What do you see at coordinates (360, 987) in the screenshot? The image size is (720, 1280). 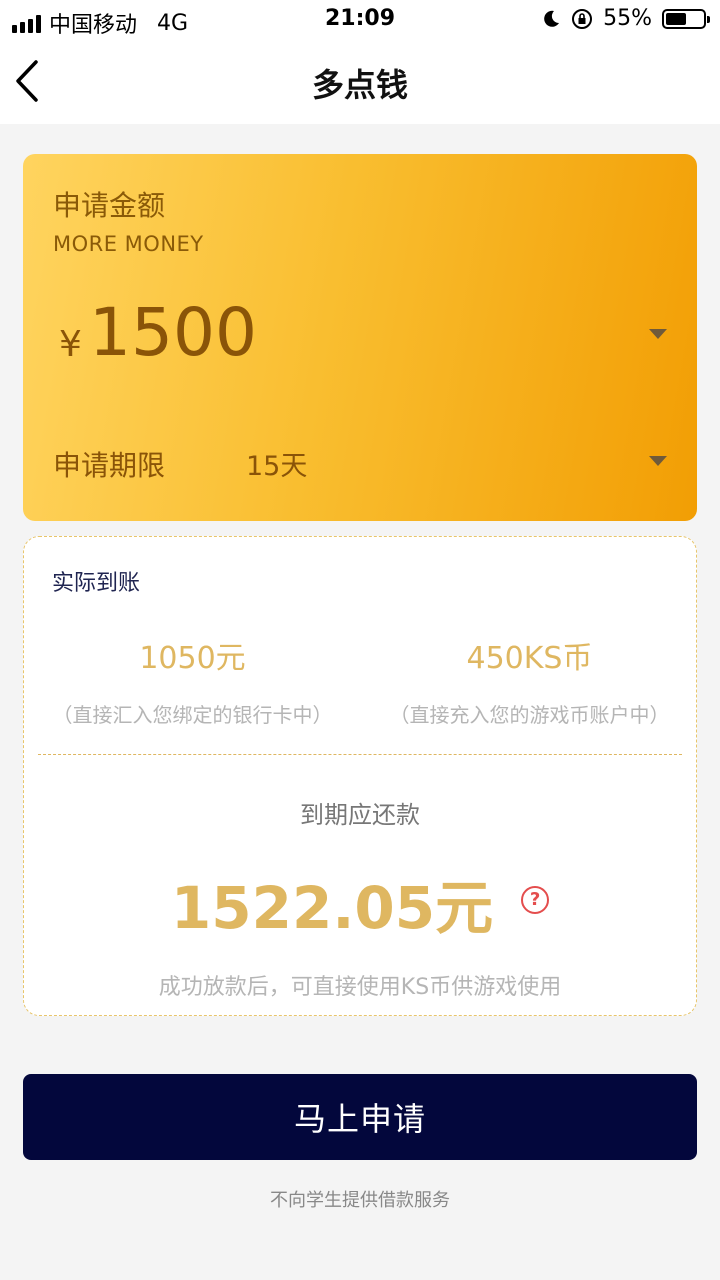 I see `coin-usage-note: 成功放款后，可直接使用KS币供游戏使用` at bounding box center [360, 987].